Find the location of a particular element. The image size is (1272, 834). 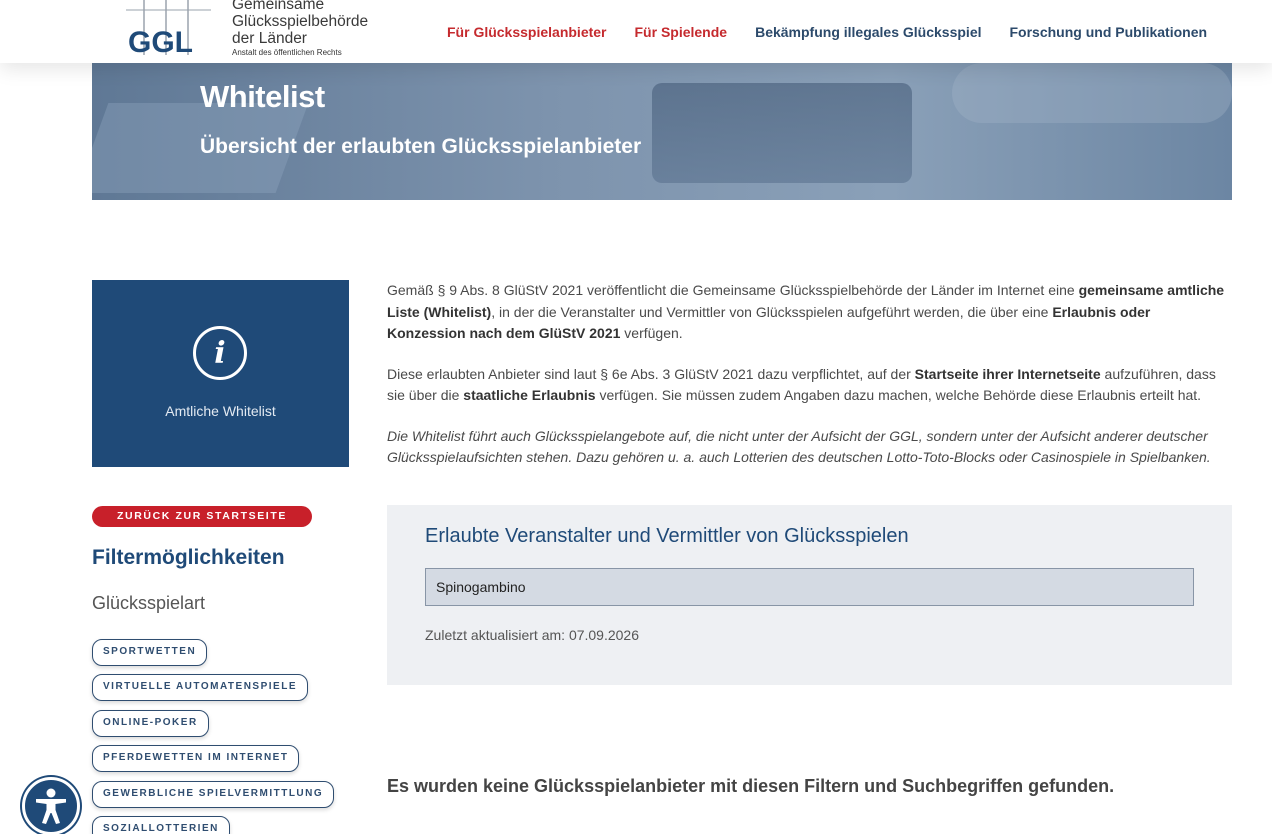

filter-chip-pferdewetten: PFERDEWETTEN IM INTERNET is located at coordinates (196, 758).